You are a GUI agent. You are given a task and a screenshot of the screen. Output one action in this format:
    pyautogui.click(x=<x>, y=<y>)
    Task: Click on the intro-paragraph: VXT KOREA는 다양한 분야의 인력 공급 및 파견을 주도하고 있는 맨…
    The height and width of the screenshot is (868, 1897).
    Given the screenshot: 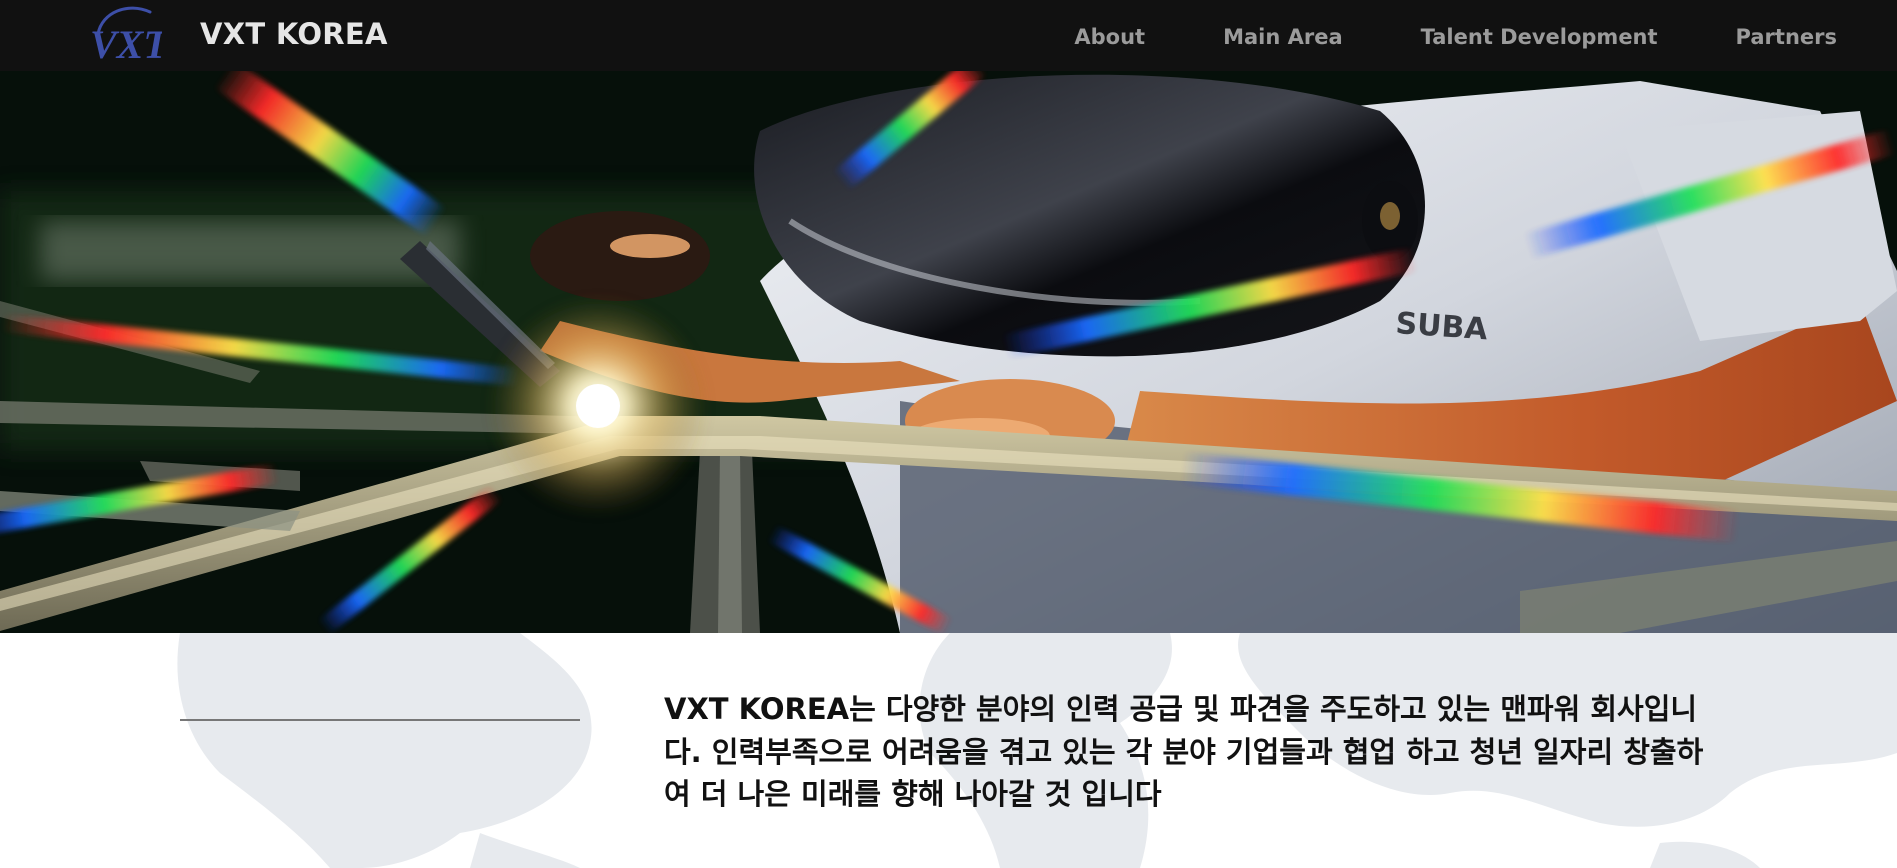 What is the action you would take?
    pyautogui.click(x=1184, y=751)
    